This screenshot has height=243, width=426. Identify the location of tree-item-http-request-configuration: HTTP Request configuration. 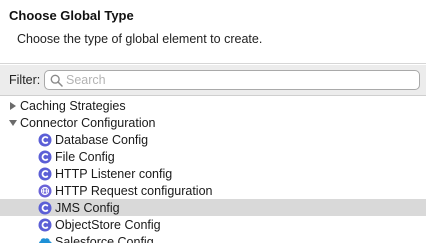
(213, 190).